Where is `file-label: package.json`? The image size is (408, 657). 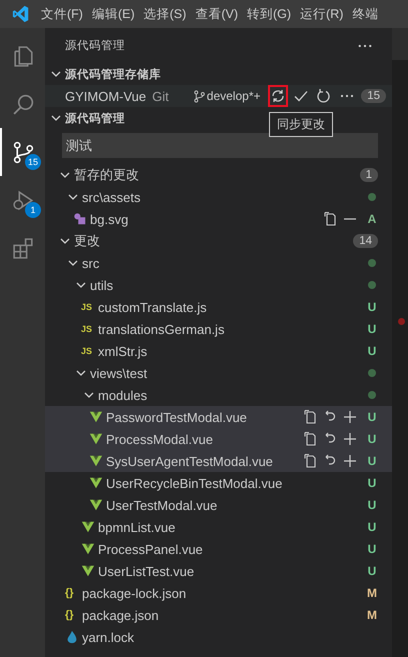
file-label: package.json is located at coordinates (120, 615).